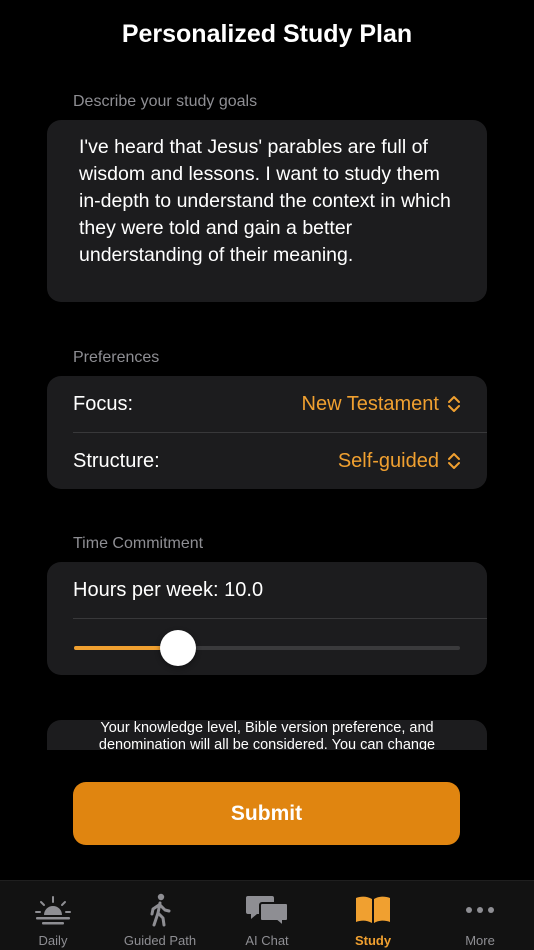 The image size is (534, 950). What do you see at coordinates (138, 543) in the screenshot?
I see `time-section-label: Time Commitment` at bounding box center [138, 543].